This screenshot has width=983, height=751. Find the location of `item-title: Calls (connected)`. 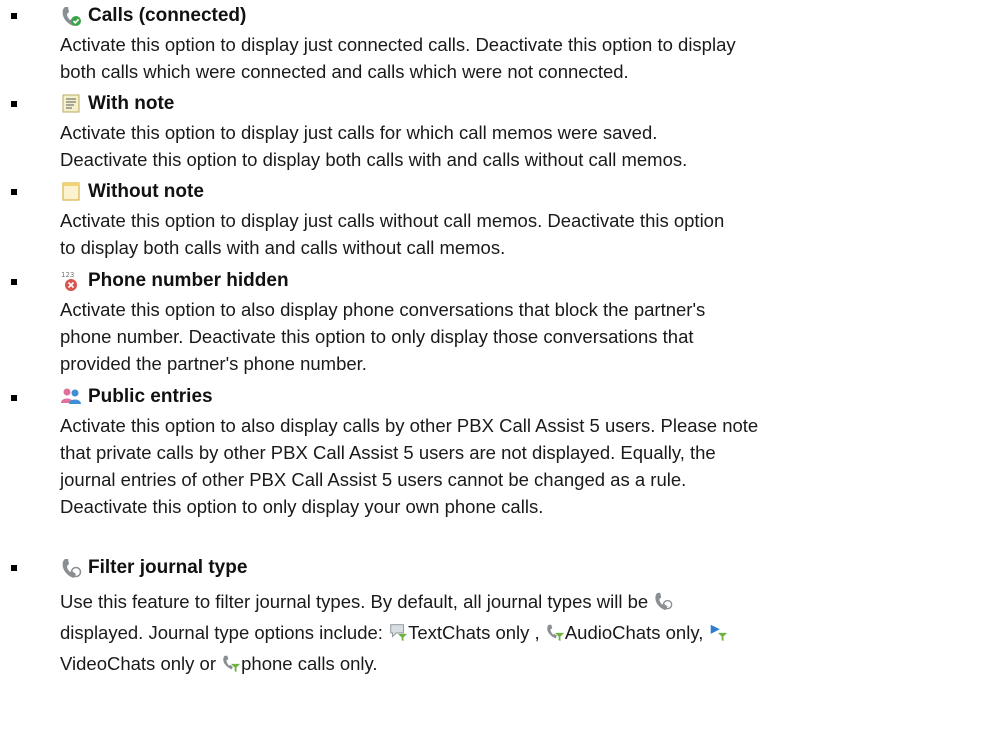

item-title: Calls (connected) is located at coordinates (167, 15).